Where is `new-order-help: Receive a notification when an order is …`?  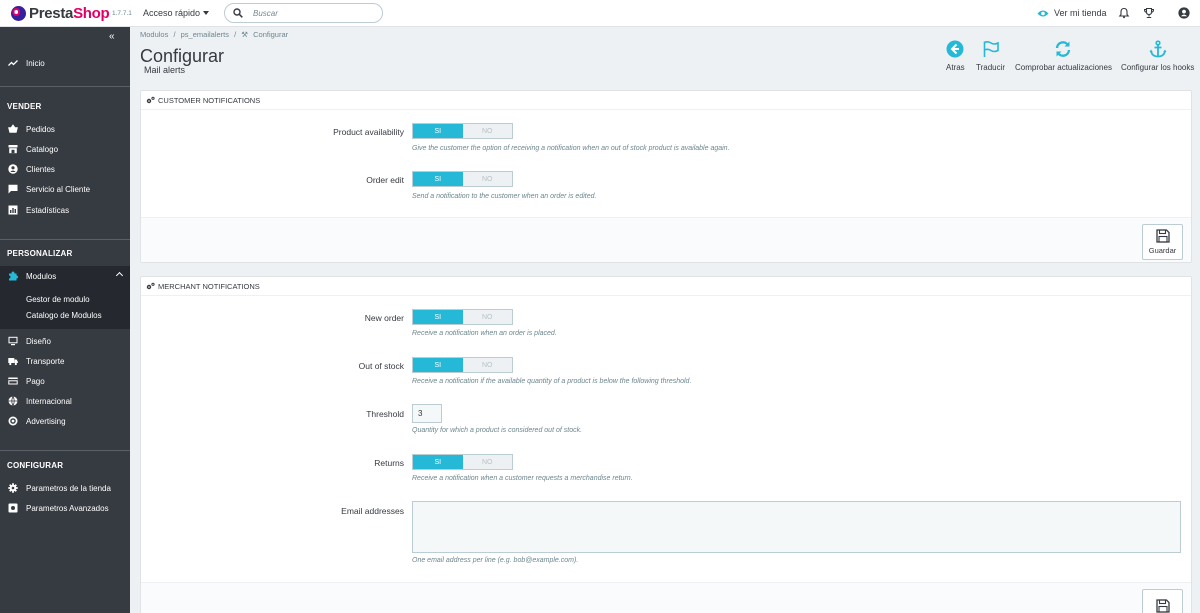
new-order-help: Receive a notification when an order is … is located at coordinates (484, 333).